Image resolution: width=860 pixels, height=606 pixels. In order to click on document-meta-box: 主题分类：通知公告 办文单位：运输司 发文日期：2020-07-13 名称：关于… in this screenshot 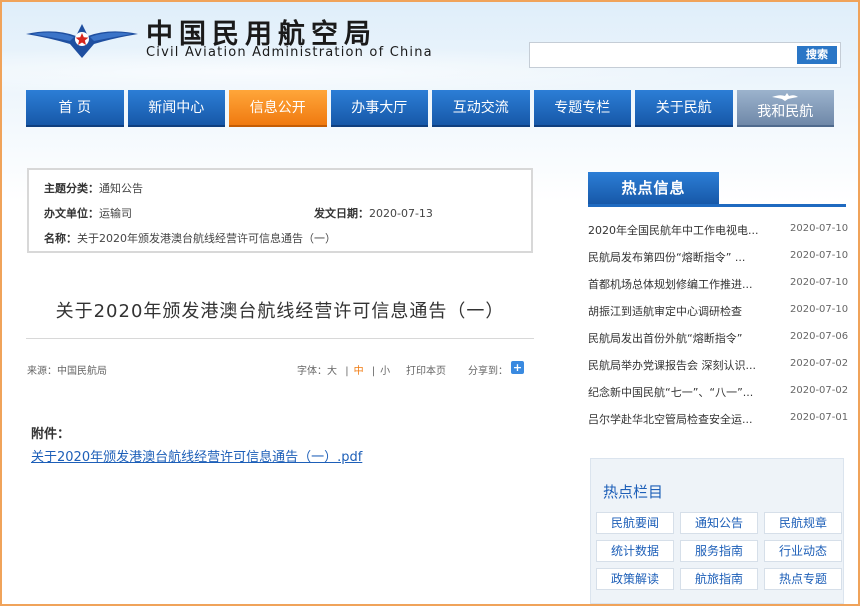, I will do `click(280, 210)`.